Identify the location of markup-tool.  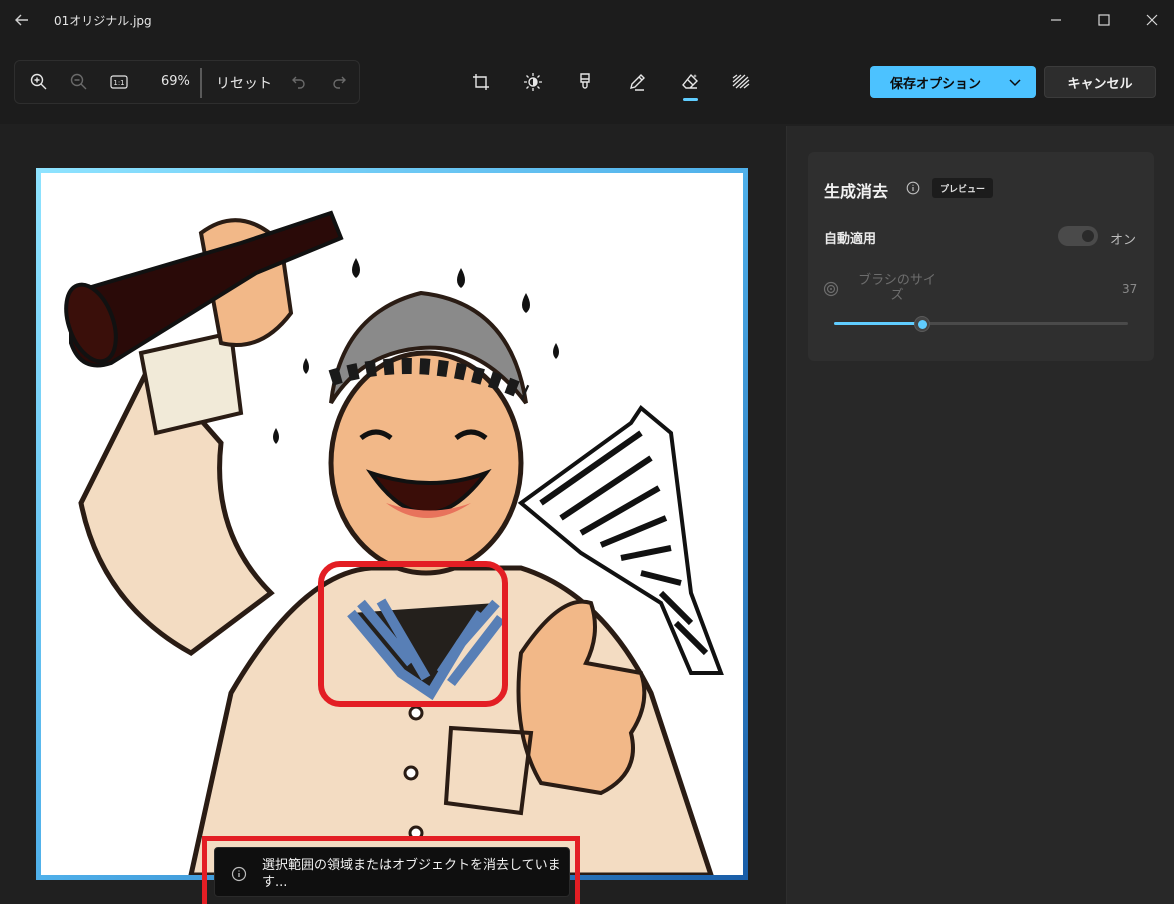
(637, 82).